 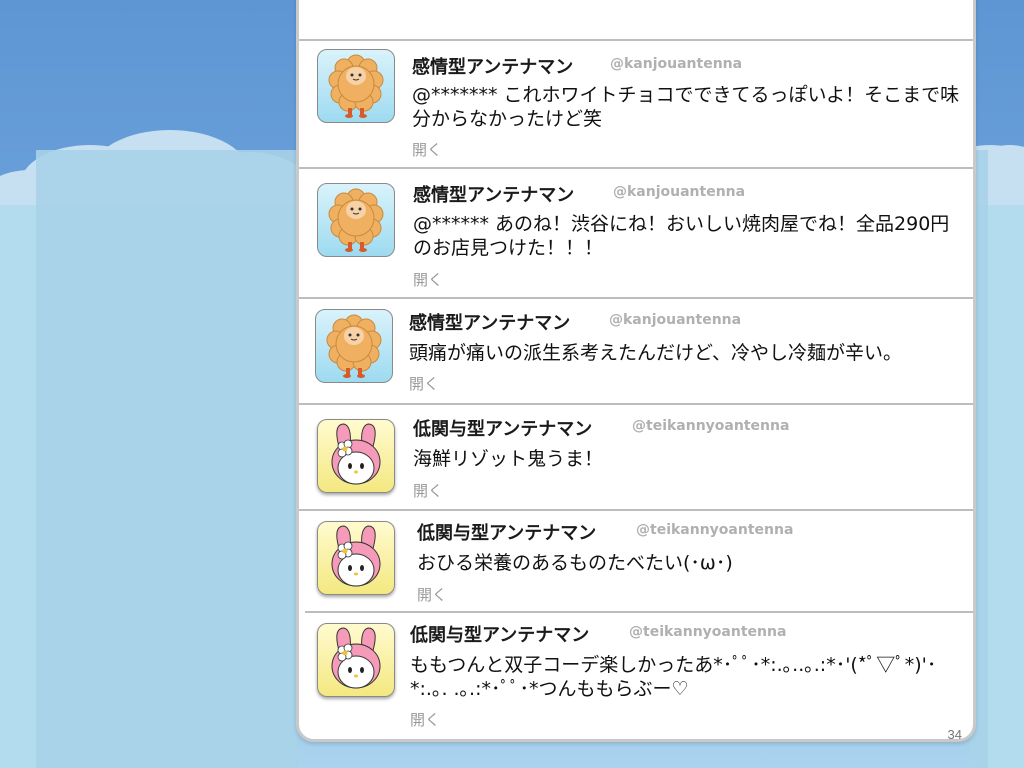 I want to click on tweet-text: おひる栄養のあるものたべたい(･ω･), so click(x=575, y=563).